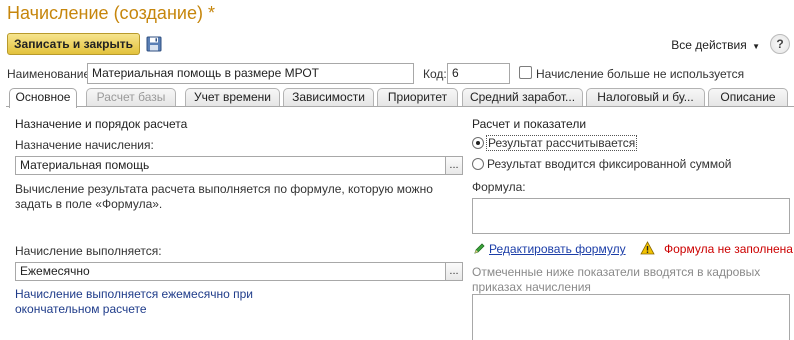 Image resolution: width=794 pixels, height=340 pixels. Describe the element at coordinates (748, 97) in the screenshot. I see `tab-description: Описание` at that location.